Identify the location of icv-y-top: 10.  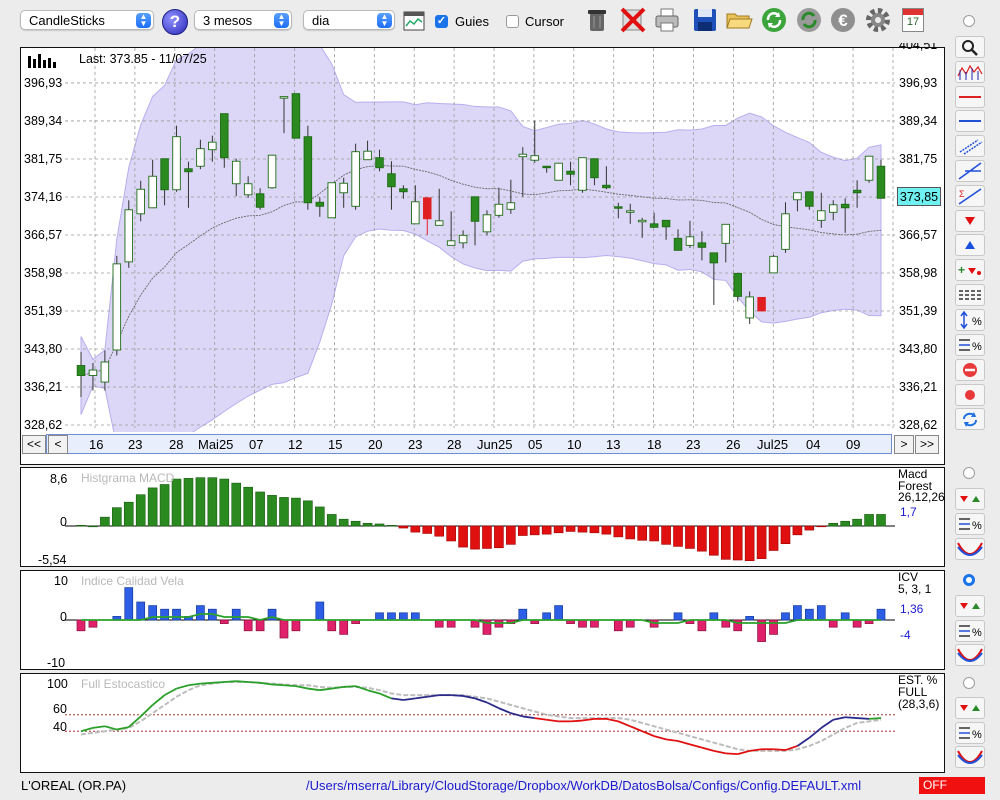
(61, 581).